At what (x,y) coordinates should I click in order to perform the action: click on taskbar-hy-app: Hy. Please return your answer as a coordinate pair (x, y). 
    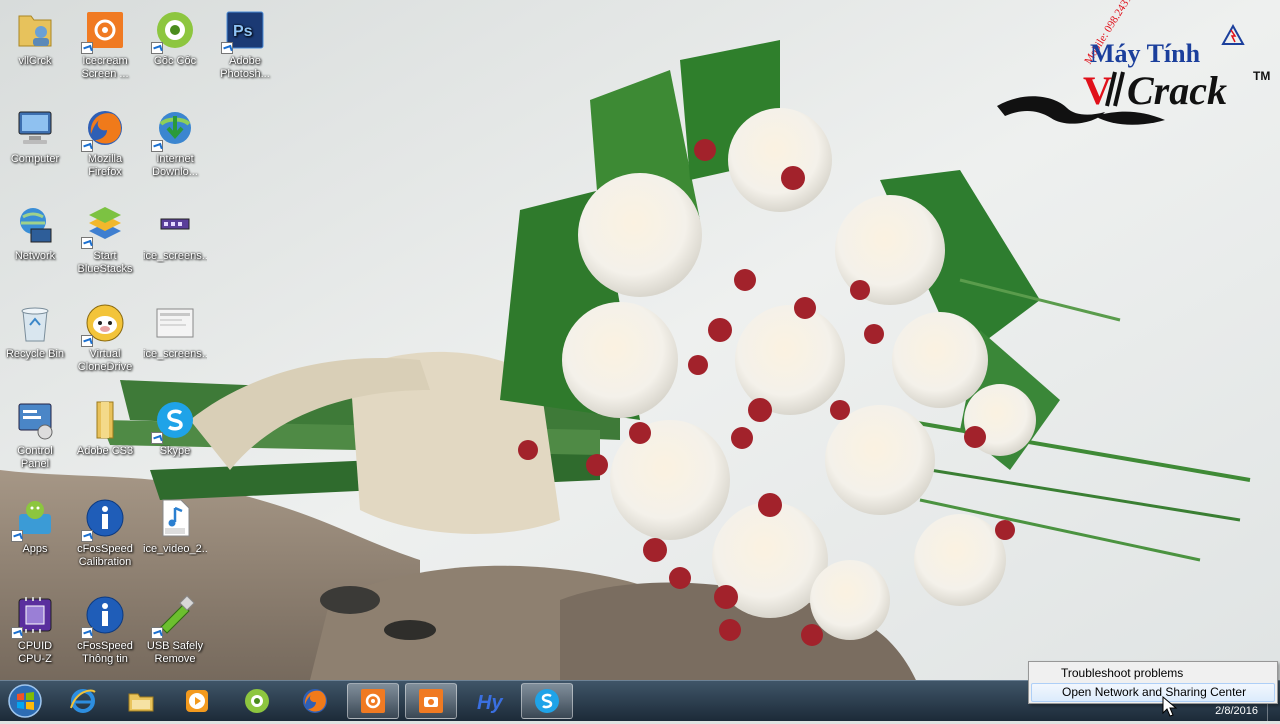
    Looking at the image, I should click on (489, 701).